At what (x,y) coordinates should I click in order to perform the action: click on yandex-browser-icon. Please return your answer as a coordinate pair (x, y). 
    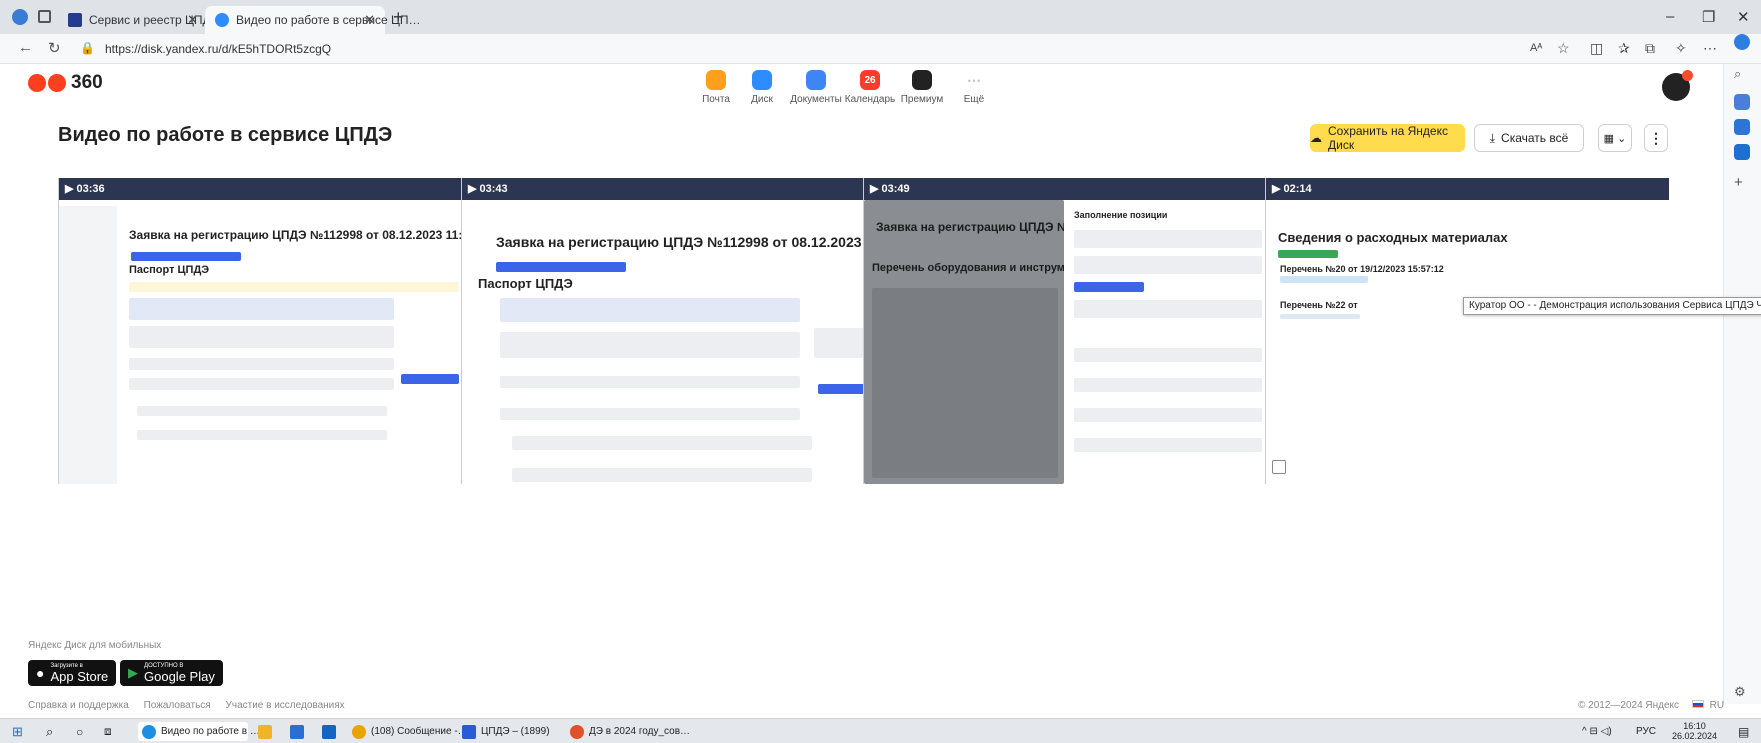
    Looking at the image, I should click on (577, 731).